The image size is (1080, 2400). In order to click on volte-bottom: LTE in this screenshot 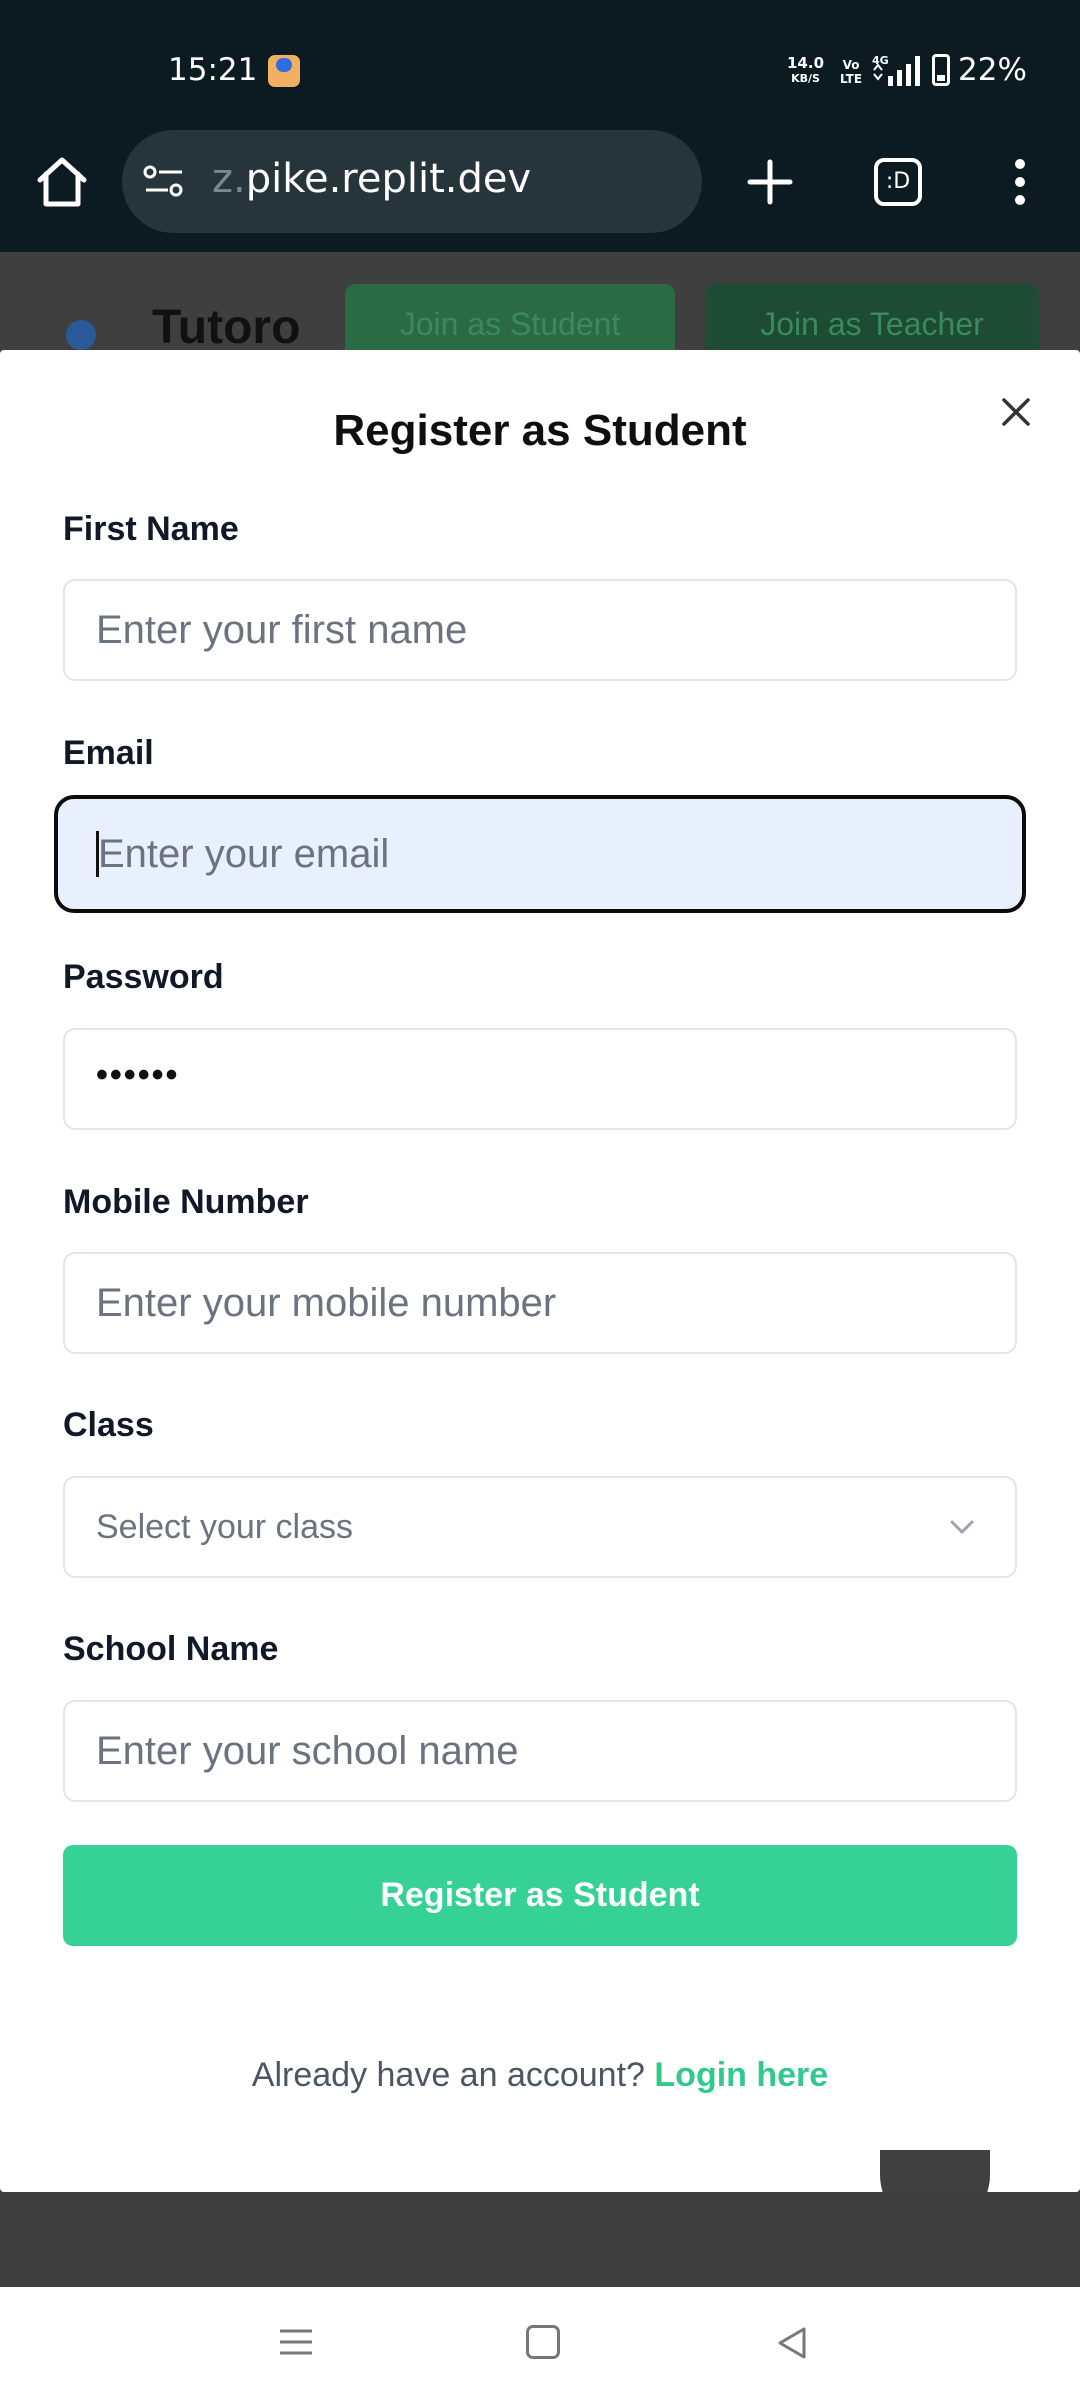, I will do `click(851, 79)`.